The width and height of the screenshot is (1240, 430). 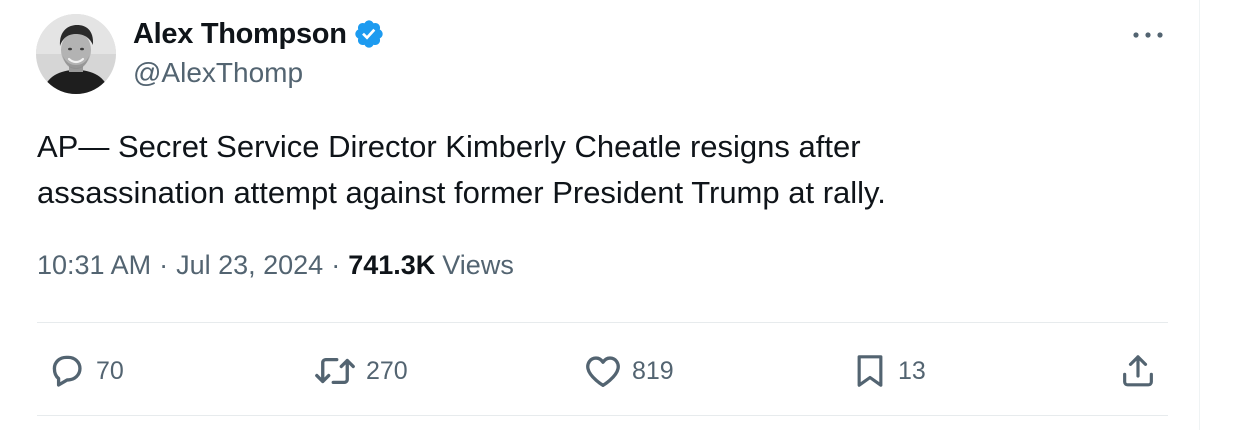 I want to click on repost-count: 270, so click(x=387, y=370).